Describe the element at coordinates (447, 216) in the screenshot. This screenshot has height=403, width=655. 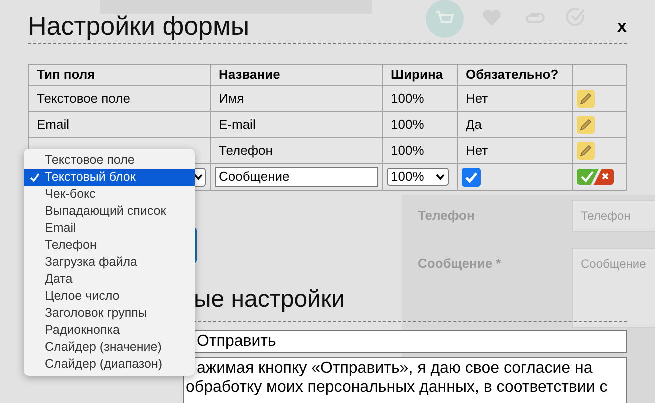
I see `field-label: Телефон` at that location.